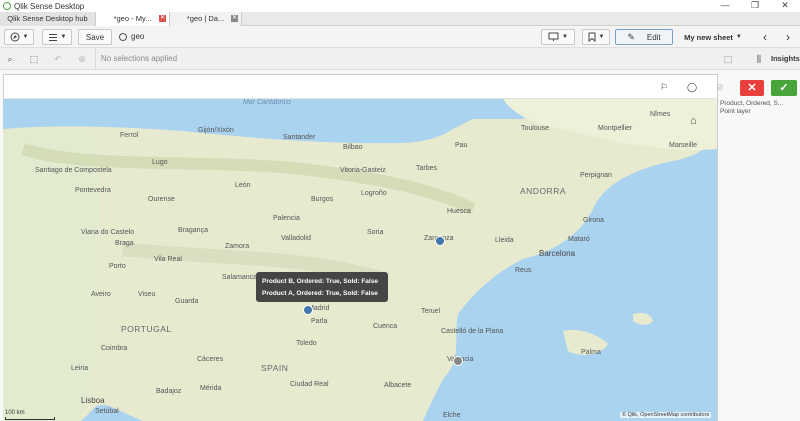 This screenshot has width=800, height=421. I want to click on app-name: geo, so click(138, 36).